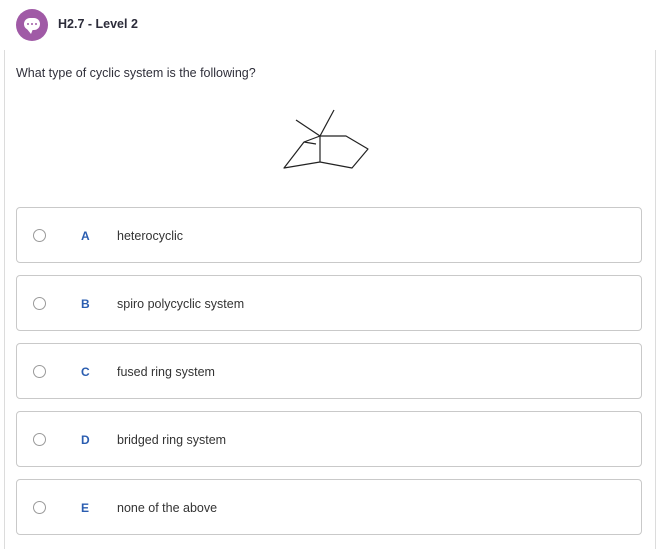 The height and width of the screenshot is (549, 656). What do you see at coordinates (181, 304) in the screenshot?
I see `option-text: spiro polycyclic system` at bounding box center [181, 304].